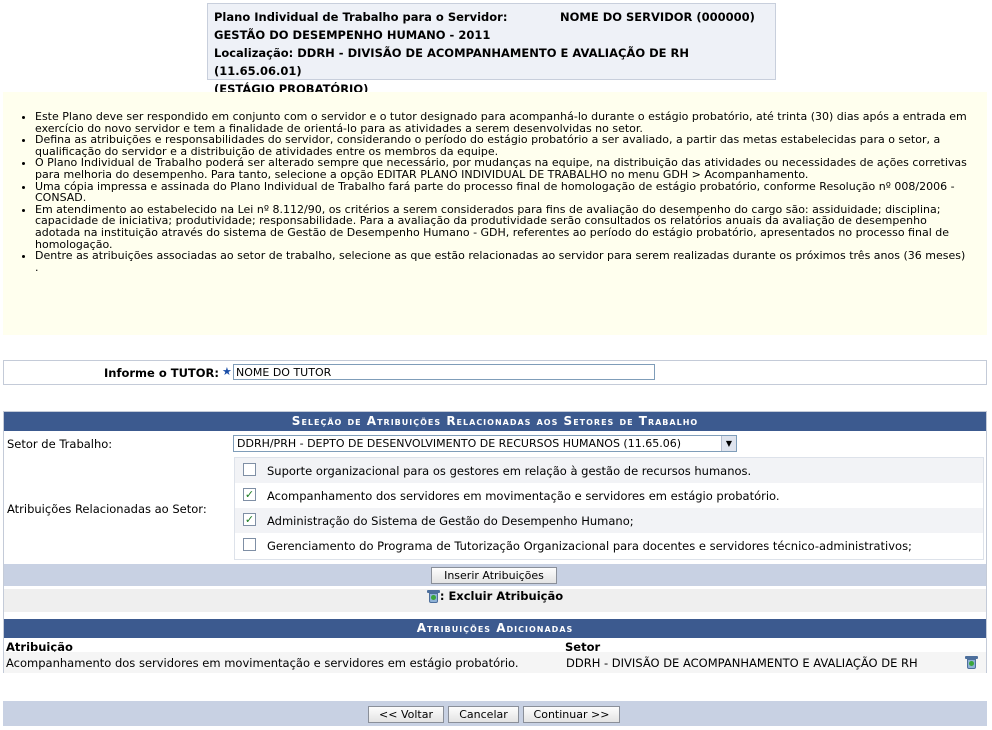 This screenshot has width=992, height=730. I want to click on footer-bar: << Voltar Cancelar Continuar >>, so click(495, 713).